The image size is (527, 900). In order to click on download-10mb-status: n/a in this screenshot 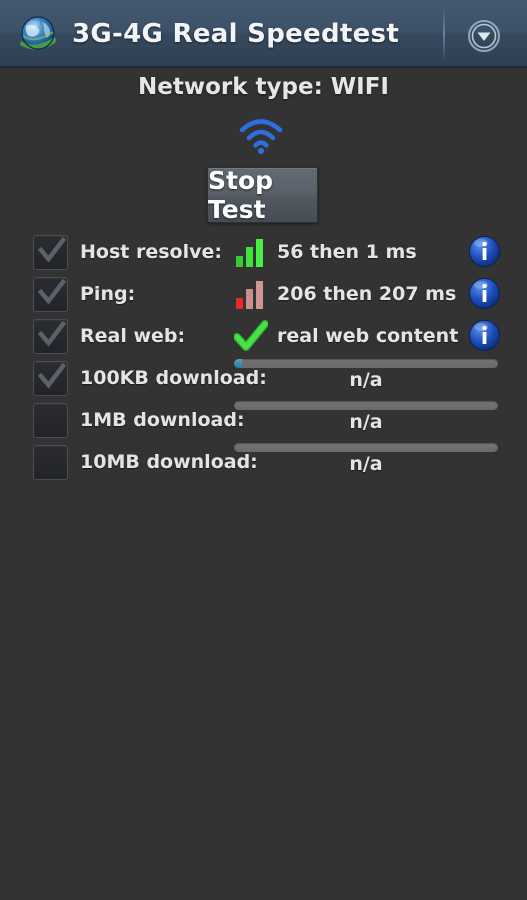, I will do `click(366, 464)`.